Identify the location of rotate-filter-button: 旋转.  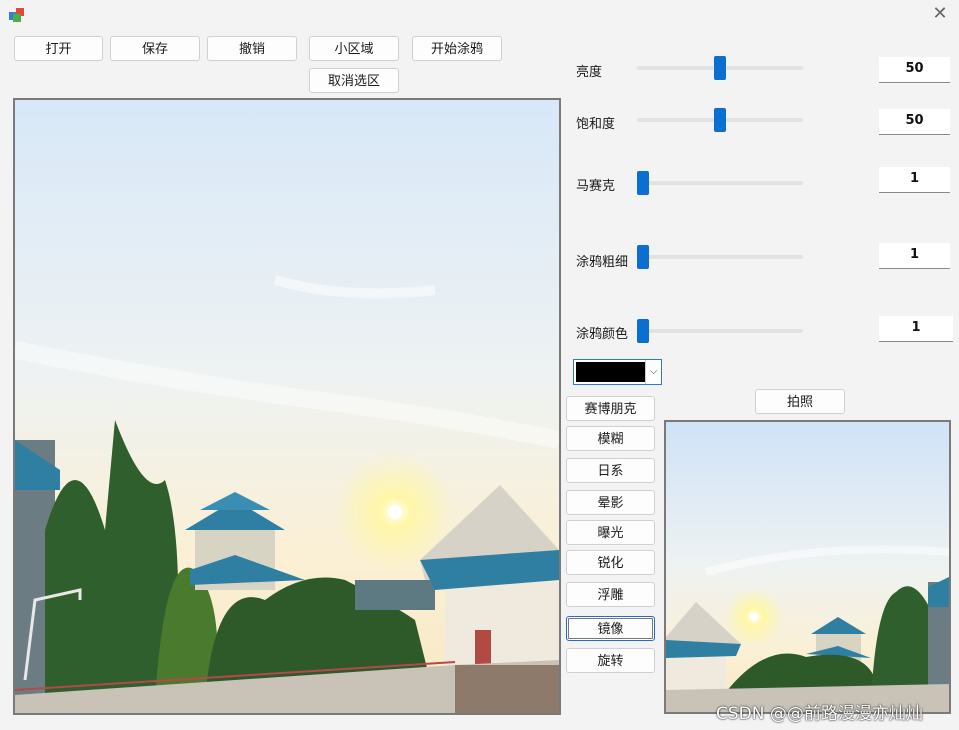
(610, 660).